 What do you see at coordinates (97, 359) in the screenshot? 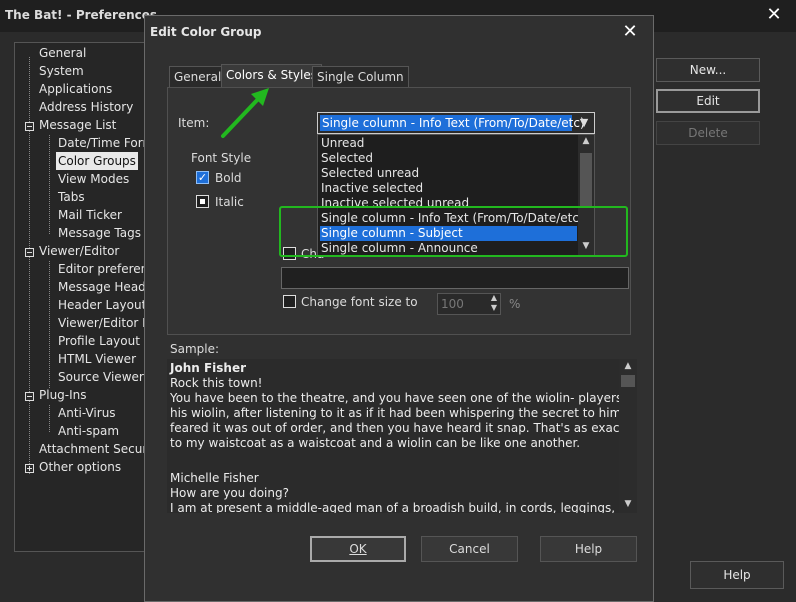
I see `tree-item-html-viewer: HTML Viewer` at bounding box center [97, 359].